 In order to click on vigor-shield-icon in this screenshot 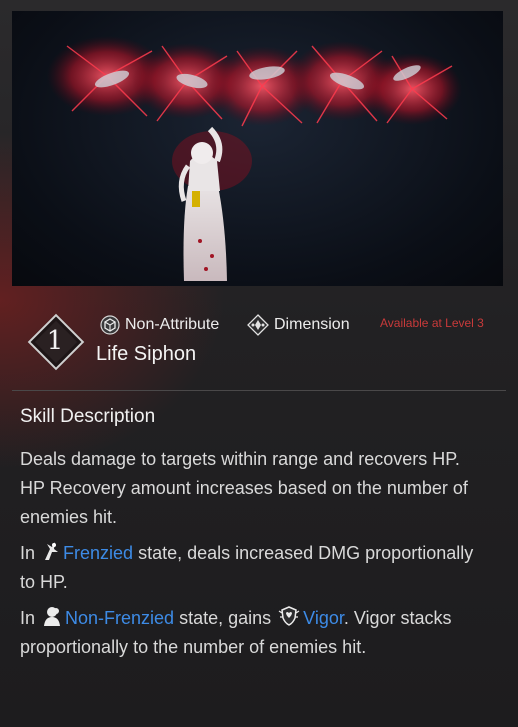, I will do `click(289, 616)`.